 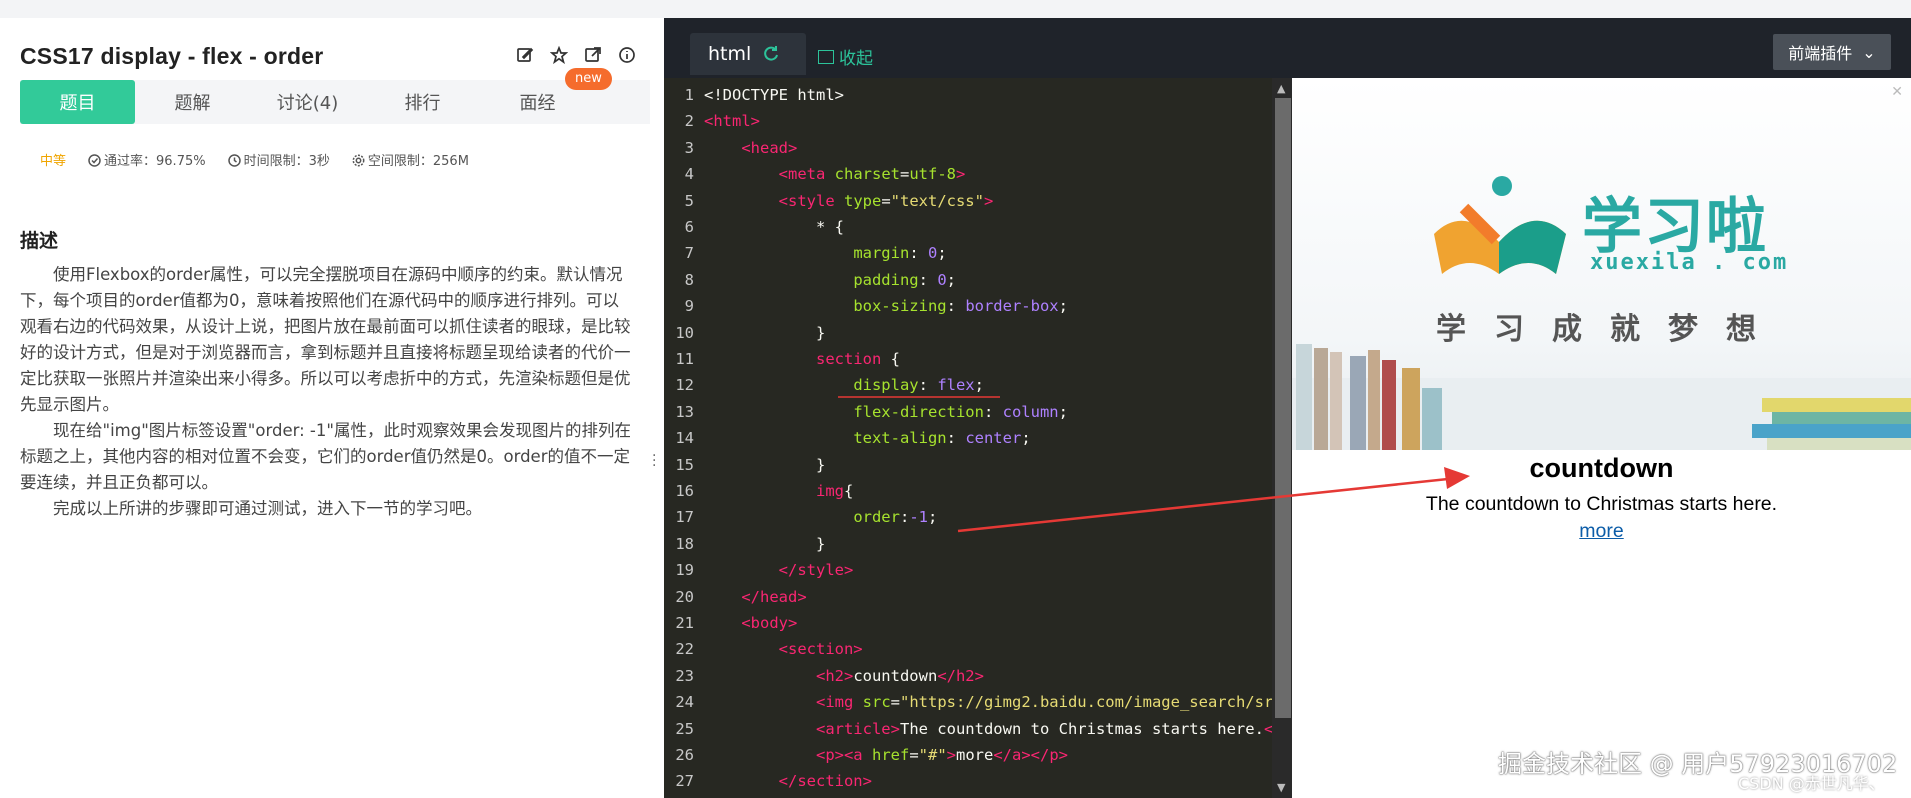 What do you see at coordinates (918, 411) in the screenshot?
I see `code-token: flex-direction` at bounding box center [918, 411].